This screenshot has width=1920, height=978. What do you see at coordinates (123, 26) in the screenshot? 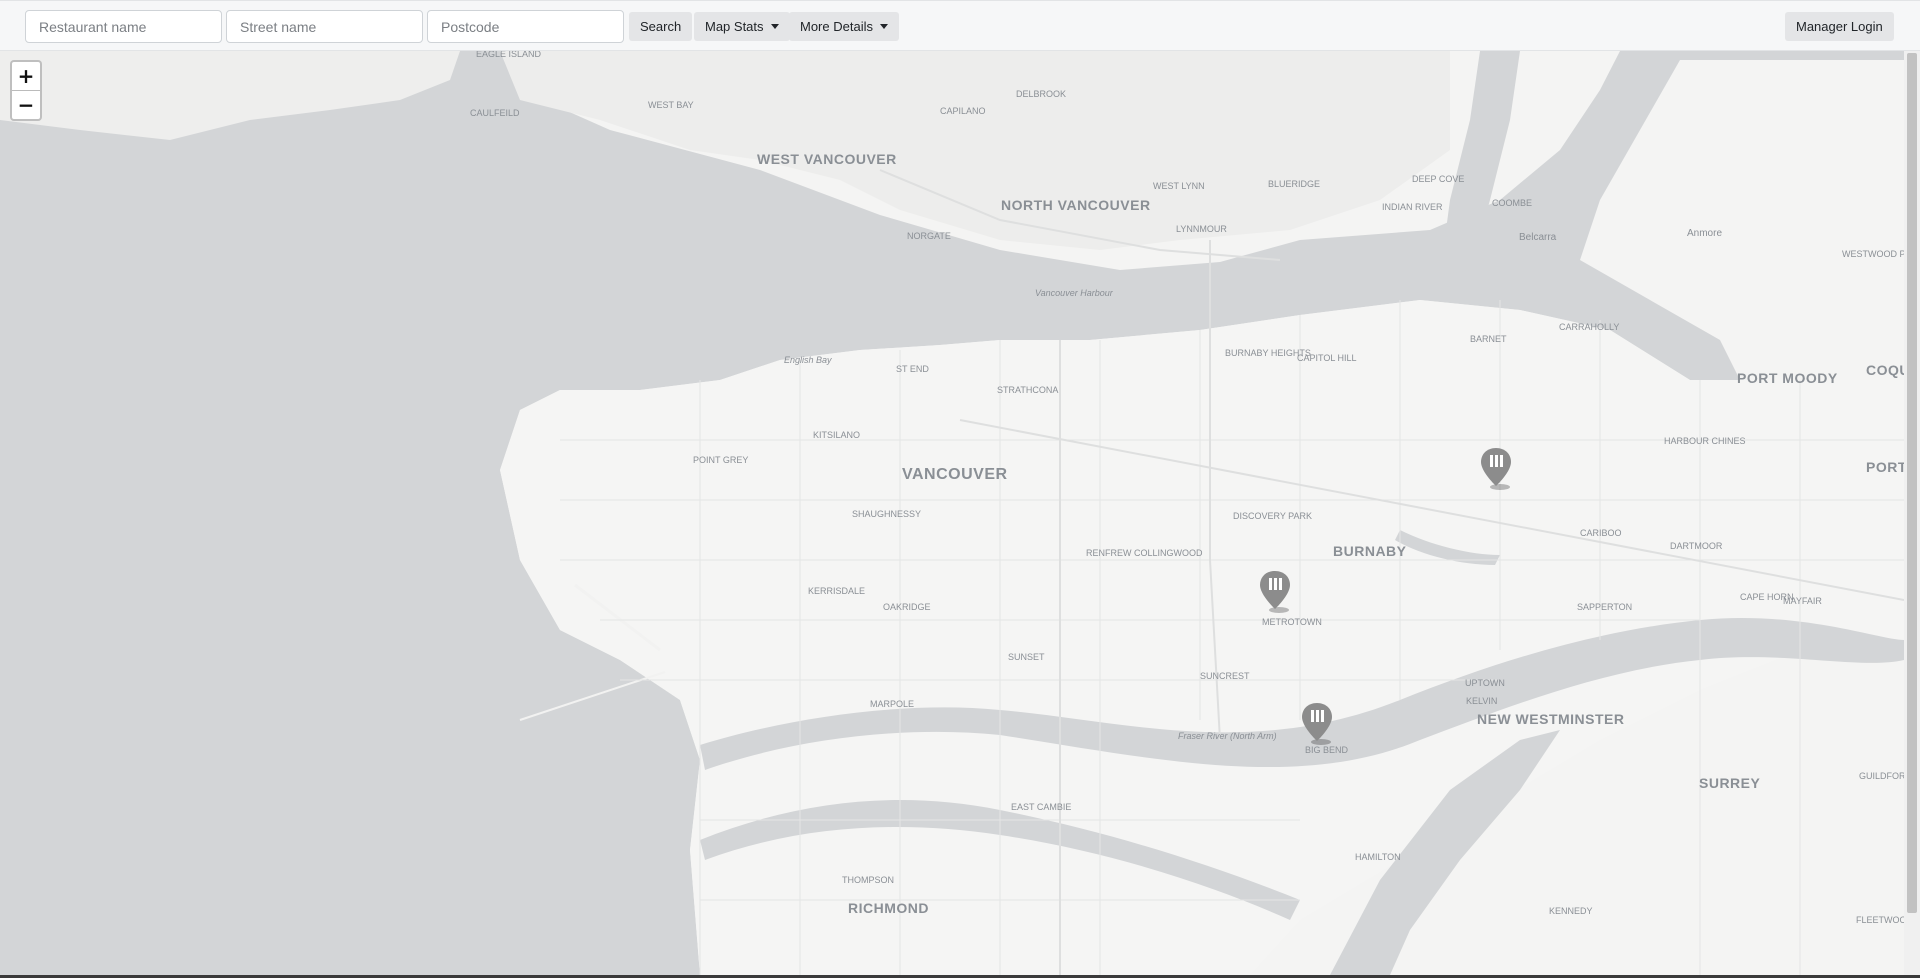
I see `restaurant-name-input` at bounding box center [123, 26].